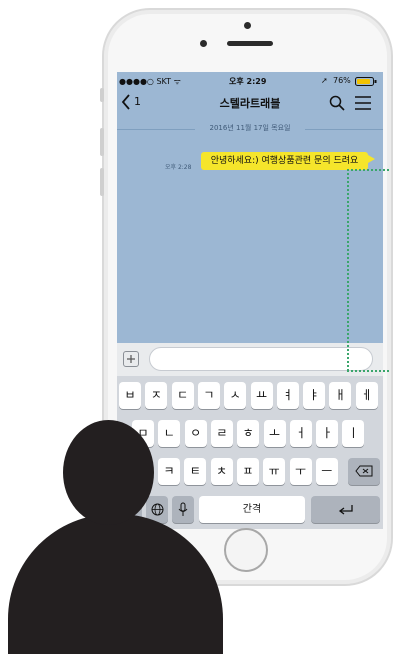 This screenshot has width=393, height=654. Describe the element at coordinates (326, 471) in the screenshot. I see `key-7: ㅡ` at that location.